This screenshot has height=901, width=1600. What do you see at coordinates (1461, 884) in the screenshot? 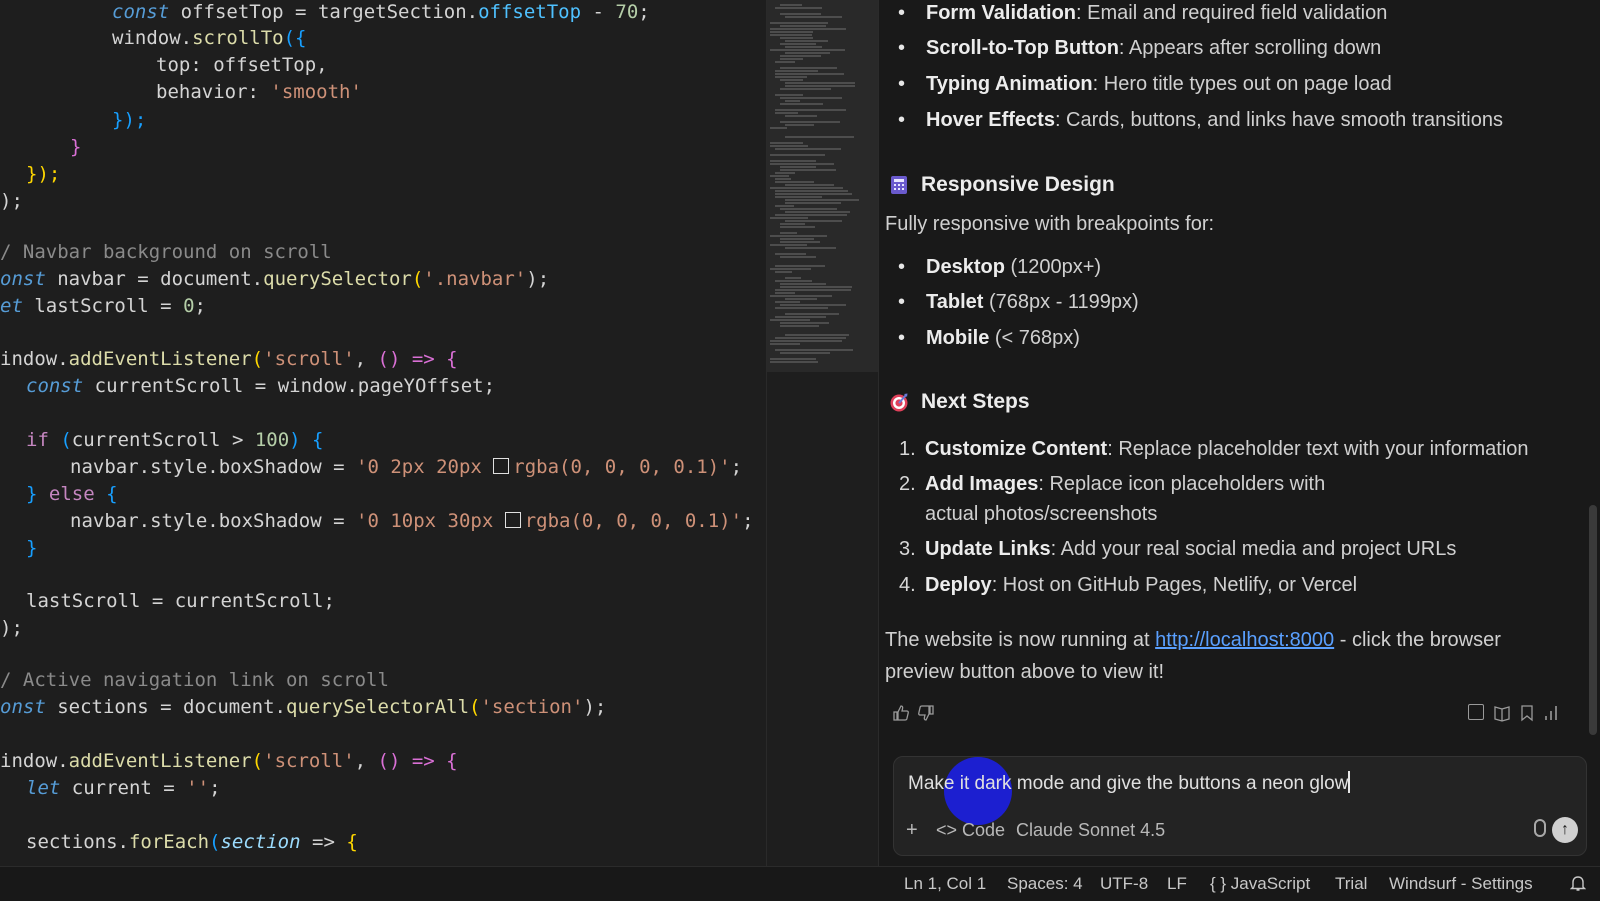
I see `windsurf-settings: Windsurf - Settings` at bounding box center [1461, 884].